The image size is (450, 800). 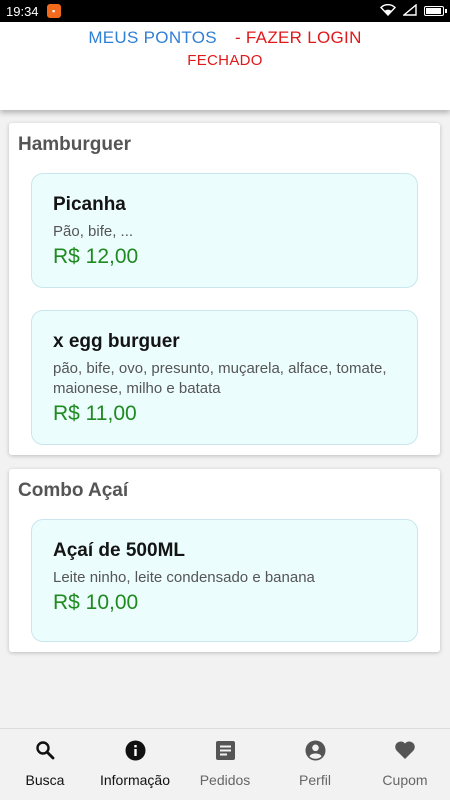 What do you see at coordinates (74, 144) in the screenshot?
I see `section-title: Hamburguer` at bounding box center [74, 144].